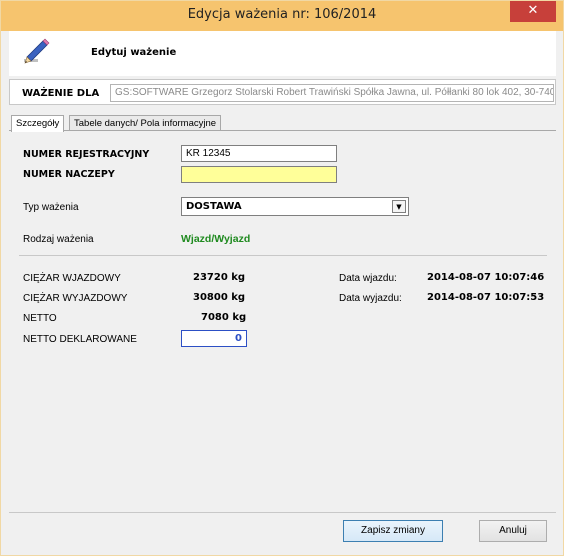 The width and height of the screenshot is (564, 556). I want to click on weighing-kind-label: Rodzaj ważenia, so click(58, 239).